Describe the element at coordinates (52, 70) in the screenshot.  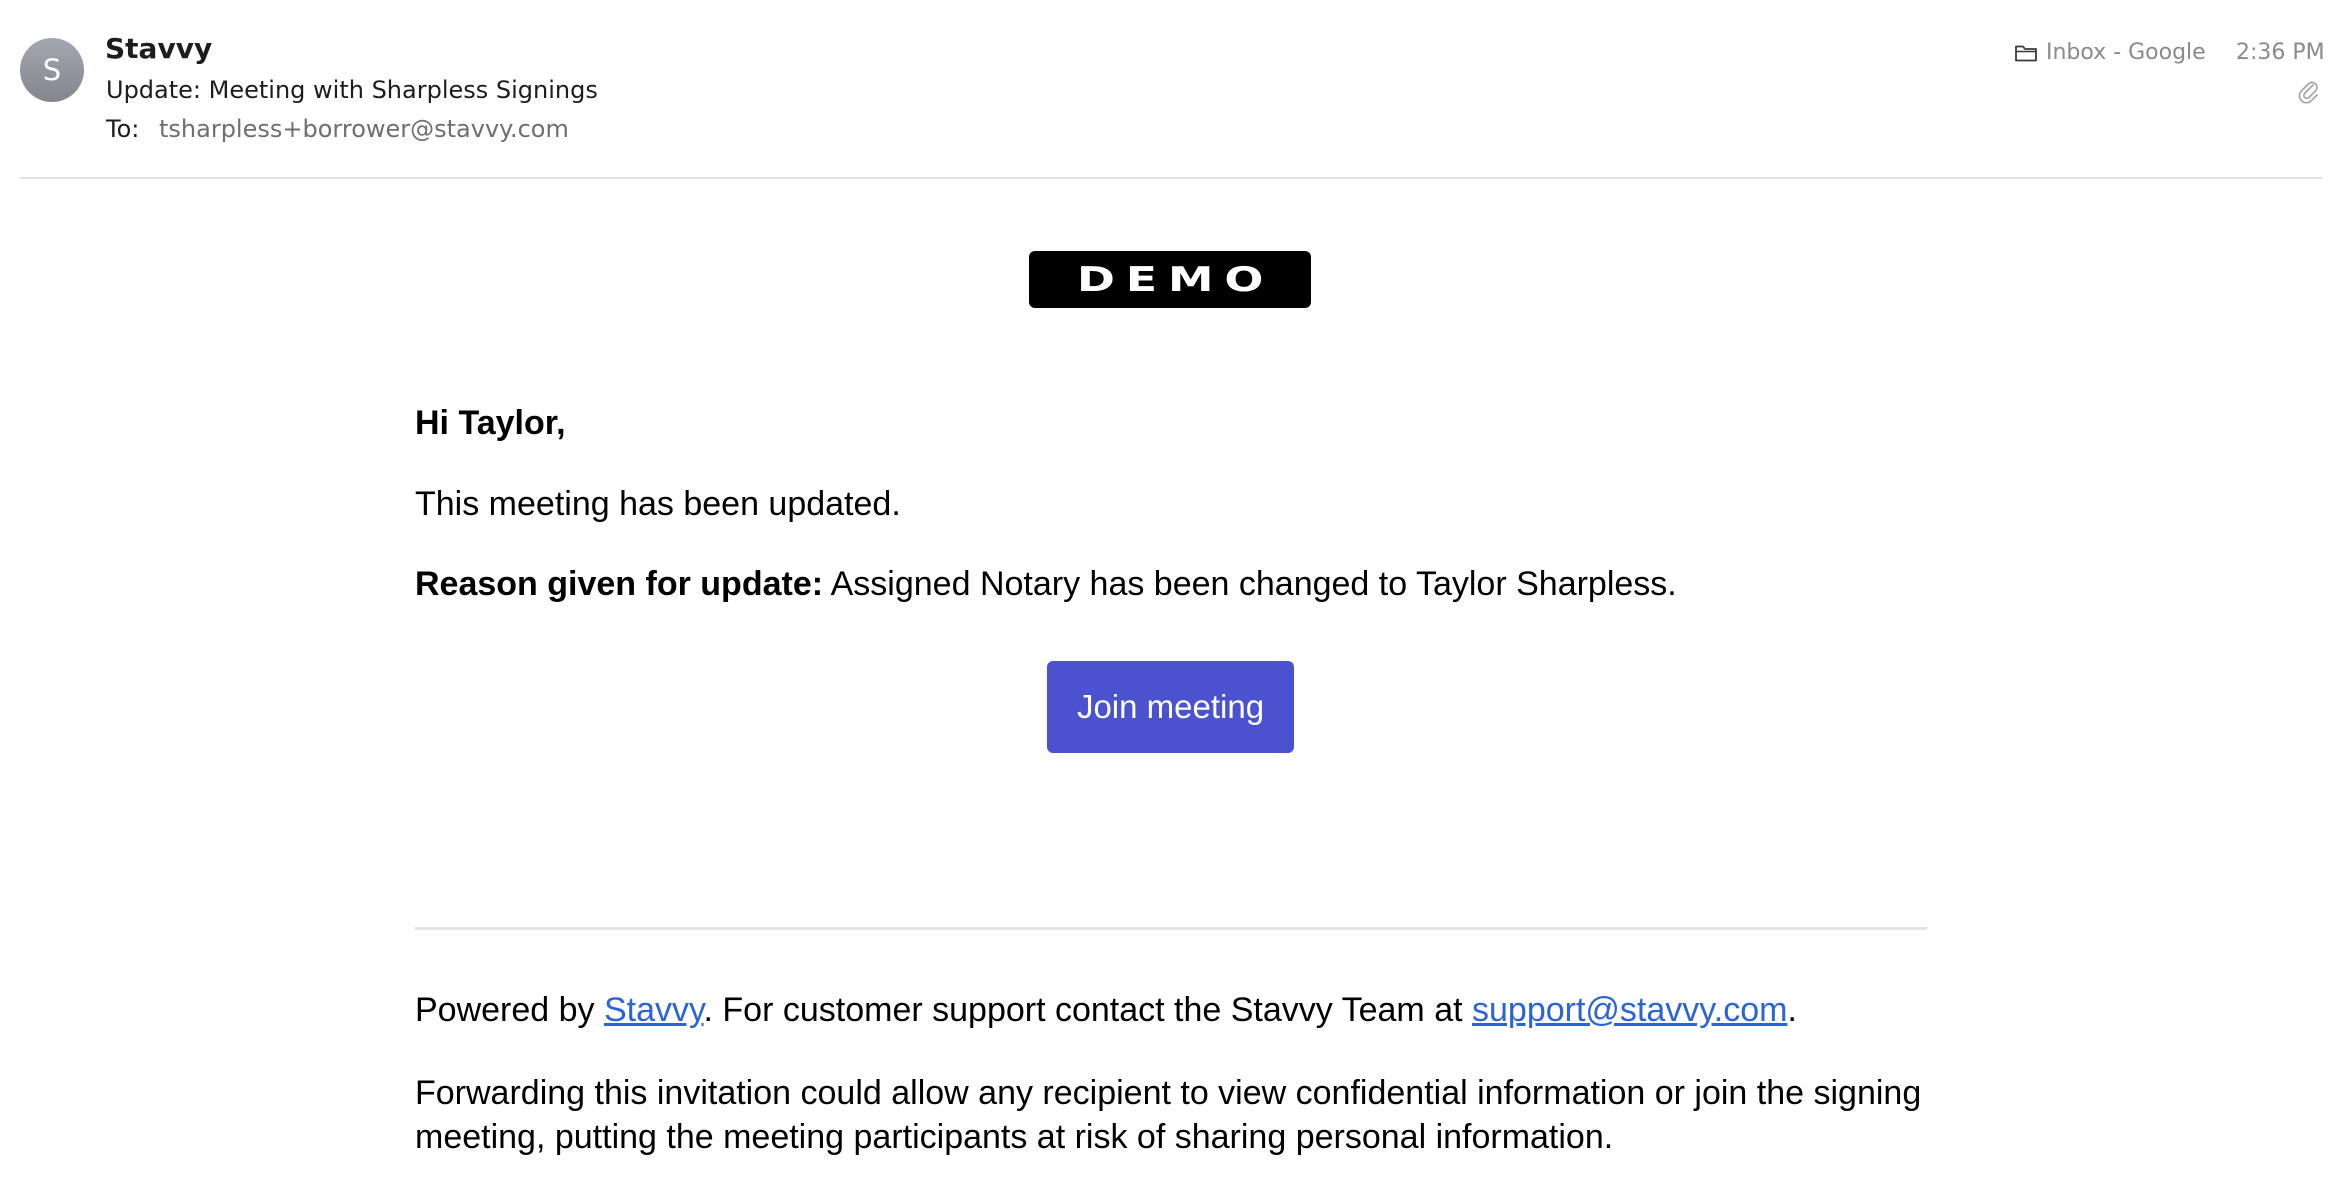
I see `sender-avatar: S` at that location.